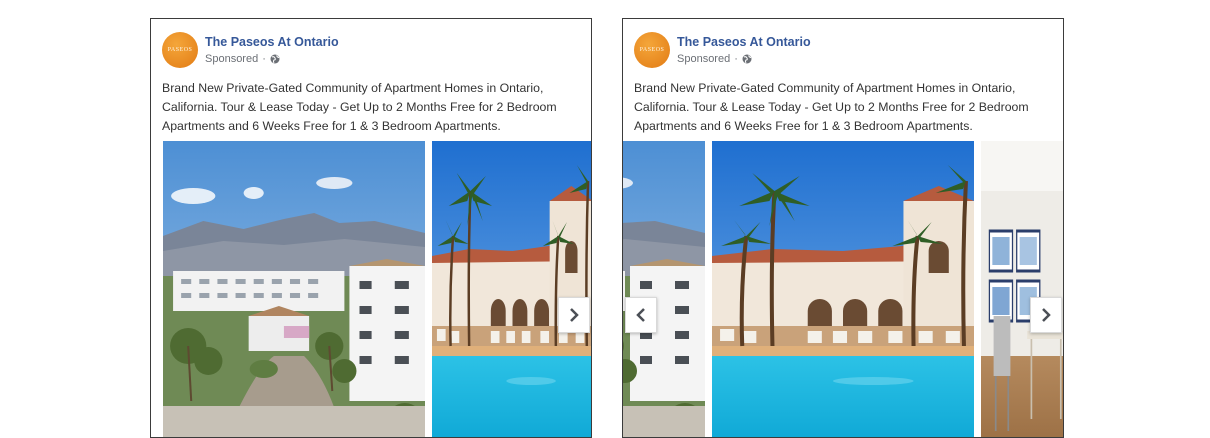  Describe the element at coordinates (1022, 289) in the screenshot. I see `carousel-image-interior` at that location.